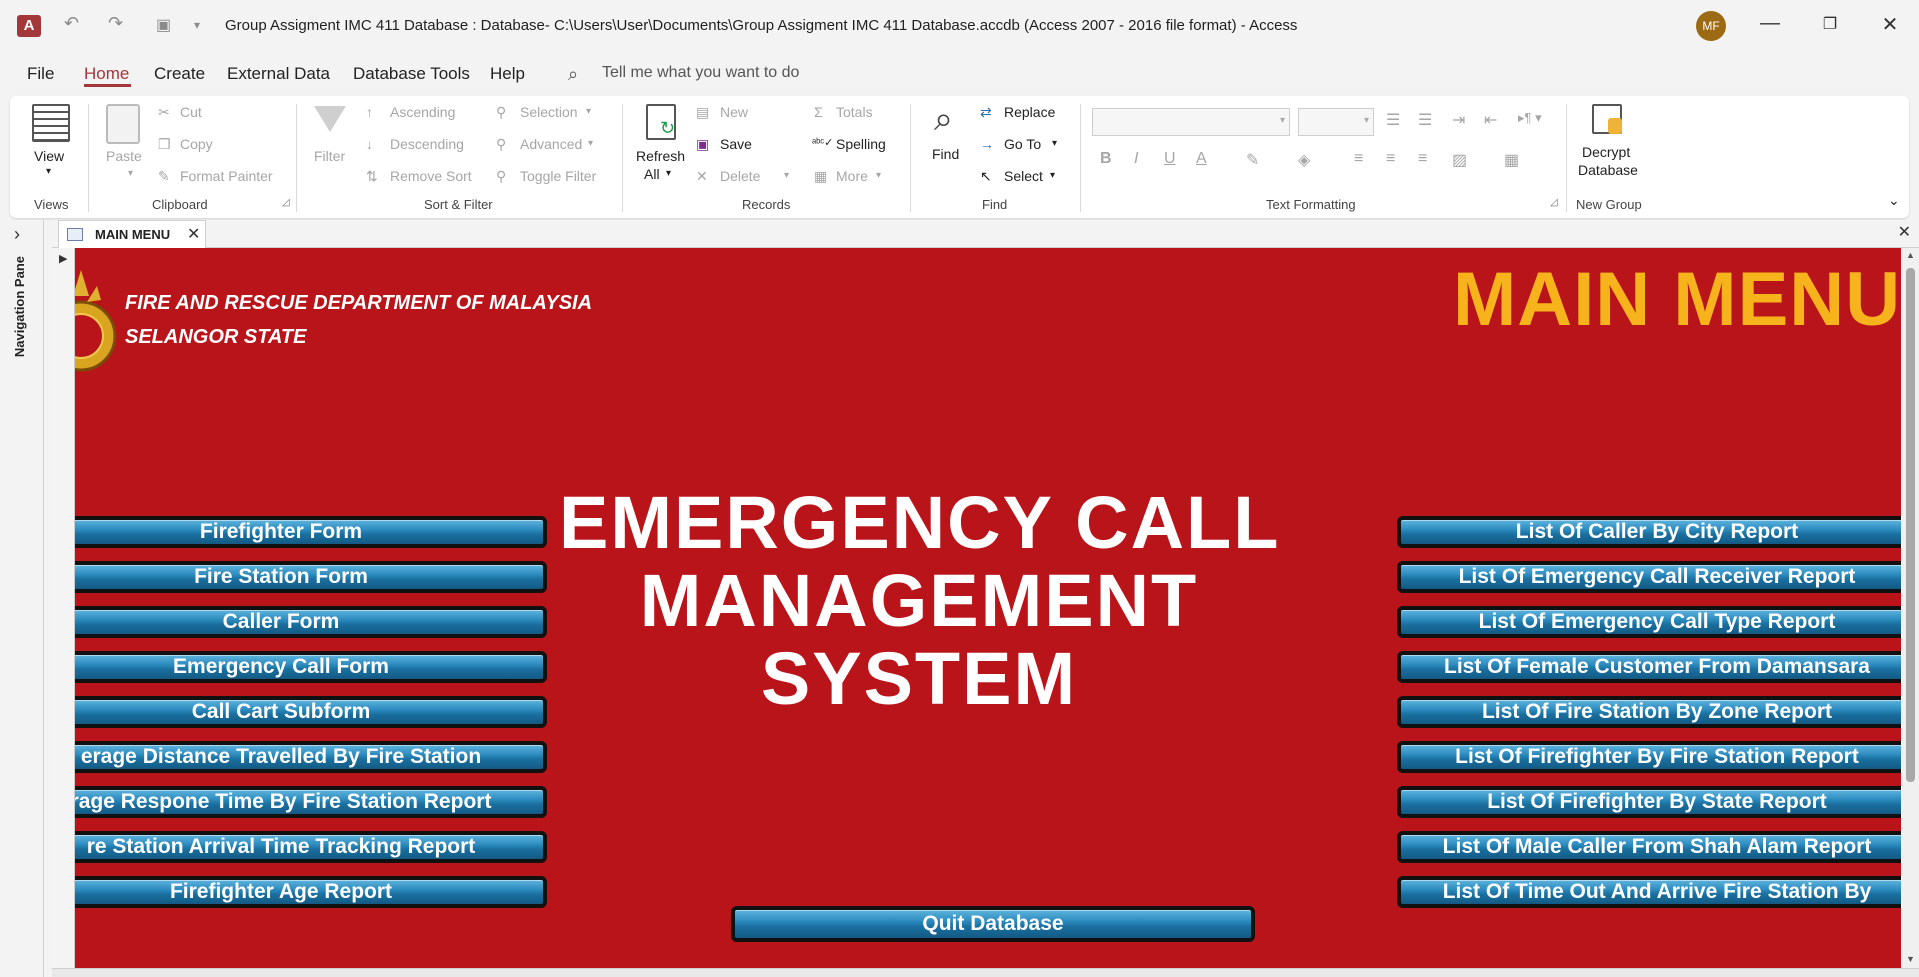  I want to click on alternate-row-color-icon: ▨, so click(1459, 160).